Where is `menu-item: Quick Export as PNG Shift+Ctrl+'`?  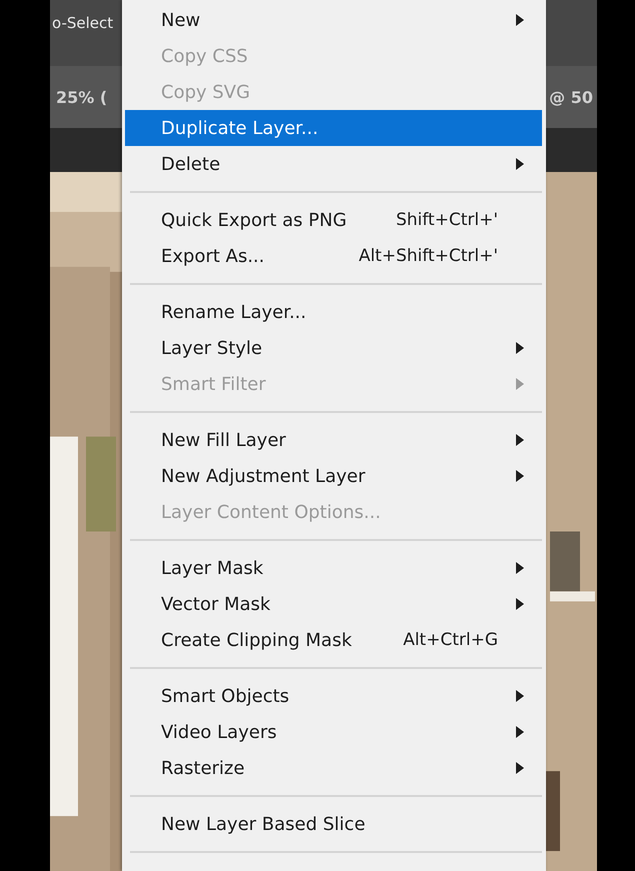
menu-item: Quick Export as PNG Shift+Ctrl+' is located at coordinates (333, 220).